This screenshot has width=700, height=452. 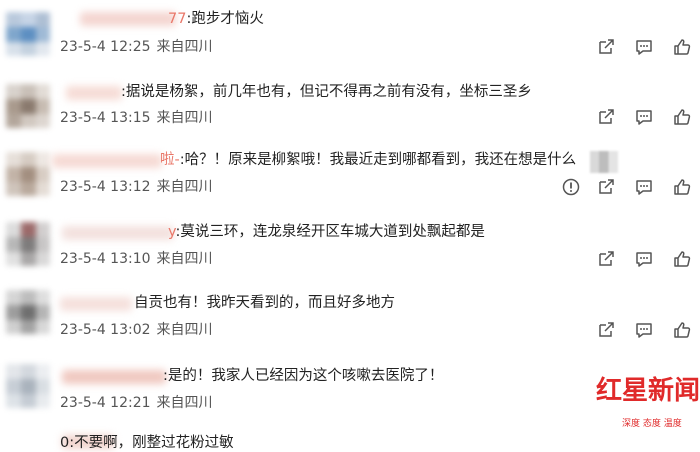 What do you see at coordinates (105, 47) in the screenshot?
I see `comment-date: 23-5-4 12:25` at bounding box center [105, 47].